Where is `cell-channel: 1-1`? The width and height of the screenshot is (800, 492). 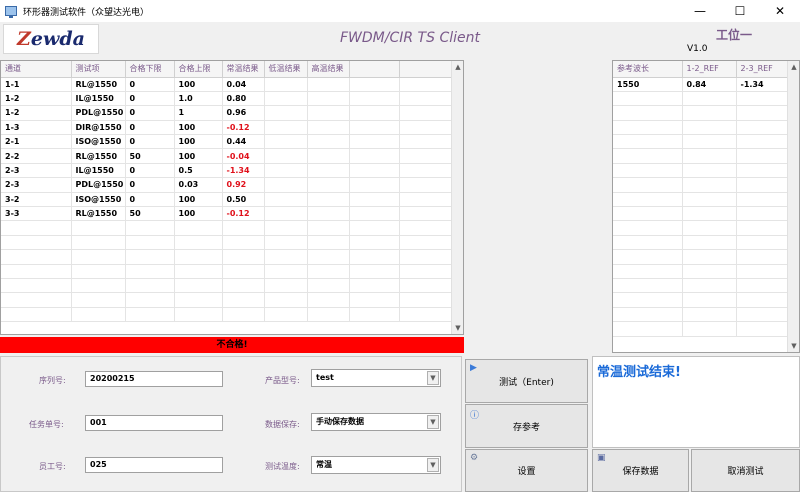 cell-channel: 1-1 is located at coordinates (36, 84).